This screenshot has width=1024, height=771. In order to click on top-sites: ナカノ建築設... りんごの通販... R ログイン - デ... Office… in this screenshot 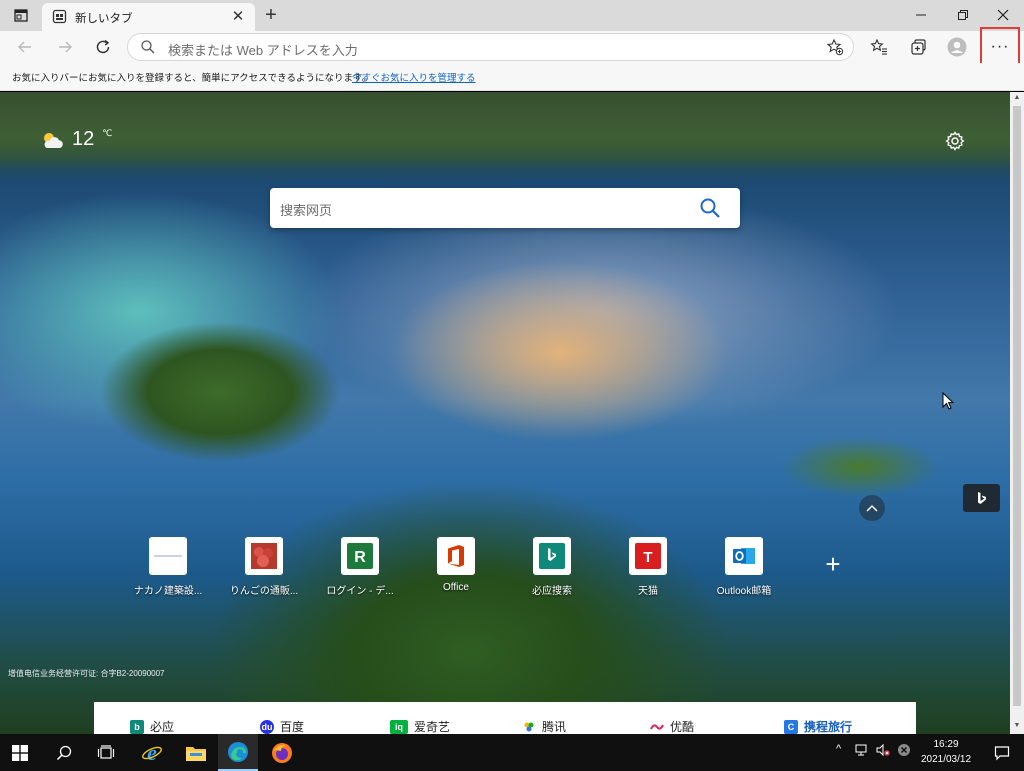, I will do `click(500, 572)`.